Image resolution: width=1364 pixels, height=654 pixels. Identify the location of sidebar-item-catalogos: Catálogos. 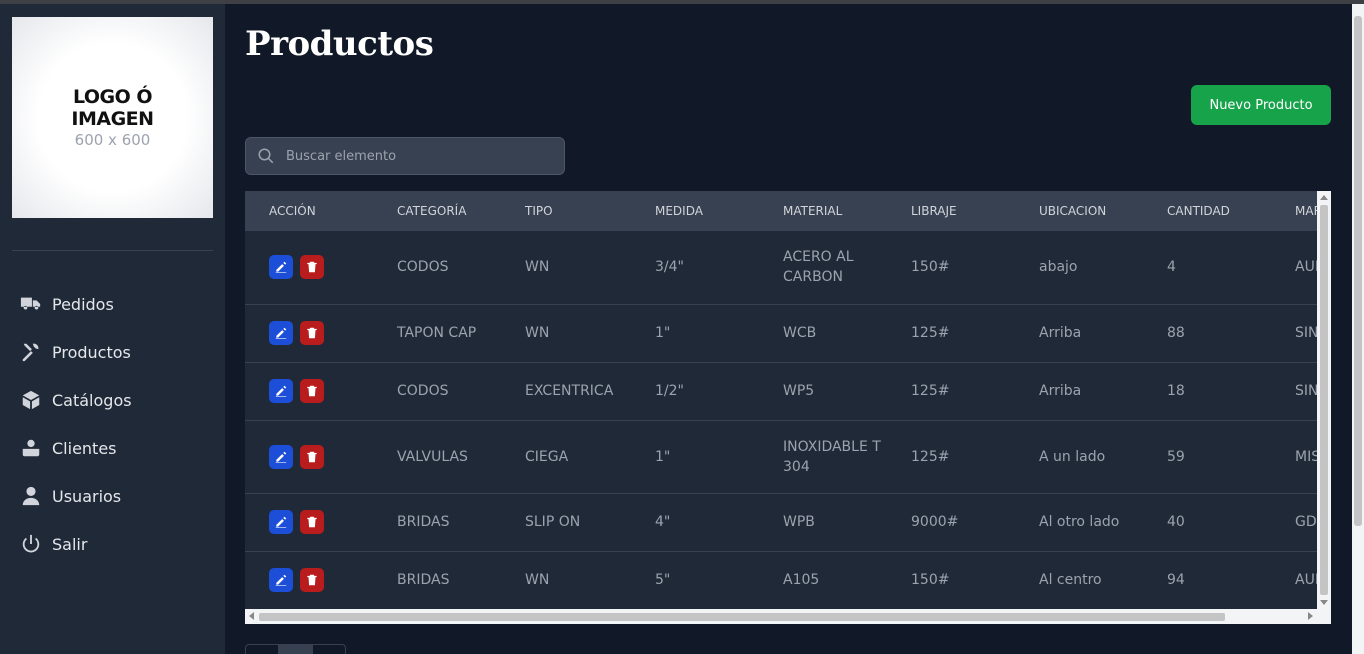
(112, 400).